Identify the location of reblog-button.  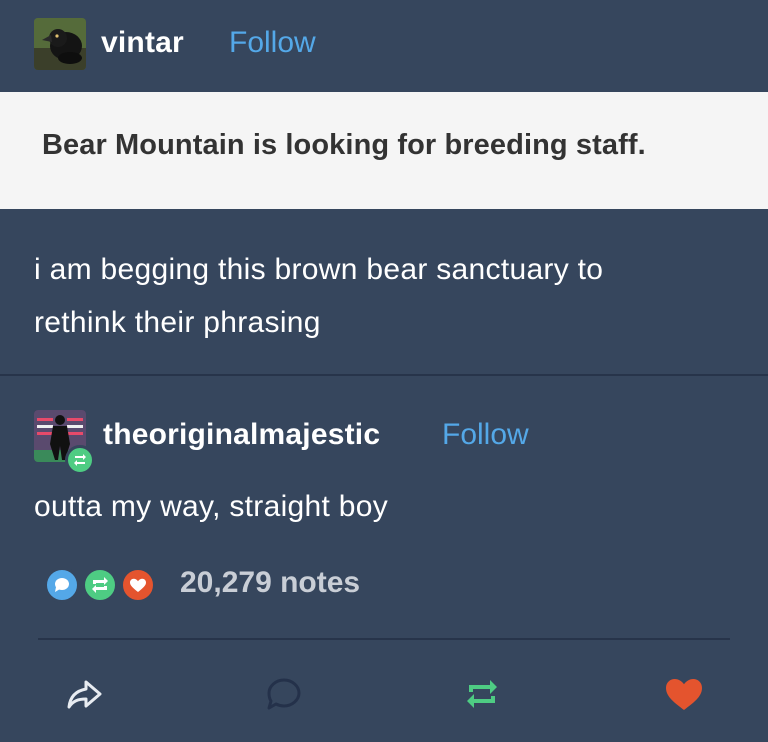
(482, 694).